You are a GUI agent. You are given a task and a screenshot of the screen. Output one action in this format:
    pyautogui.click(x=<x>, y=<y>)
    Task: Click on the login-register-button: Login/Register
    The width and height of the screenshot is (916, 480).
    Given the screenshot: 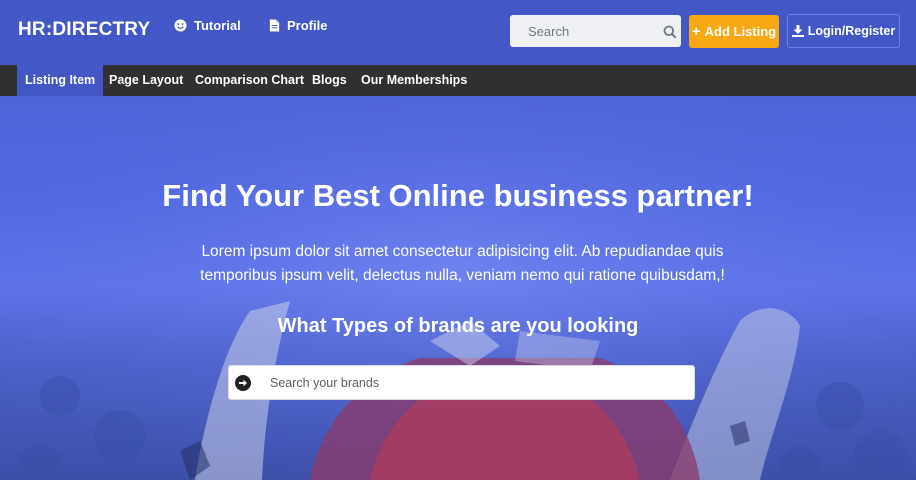 What is the action you would take?
    pyautogui.click(x=843, y=31)
    